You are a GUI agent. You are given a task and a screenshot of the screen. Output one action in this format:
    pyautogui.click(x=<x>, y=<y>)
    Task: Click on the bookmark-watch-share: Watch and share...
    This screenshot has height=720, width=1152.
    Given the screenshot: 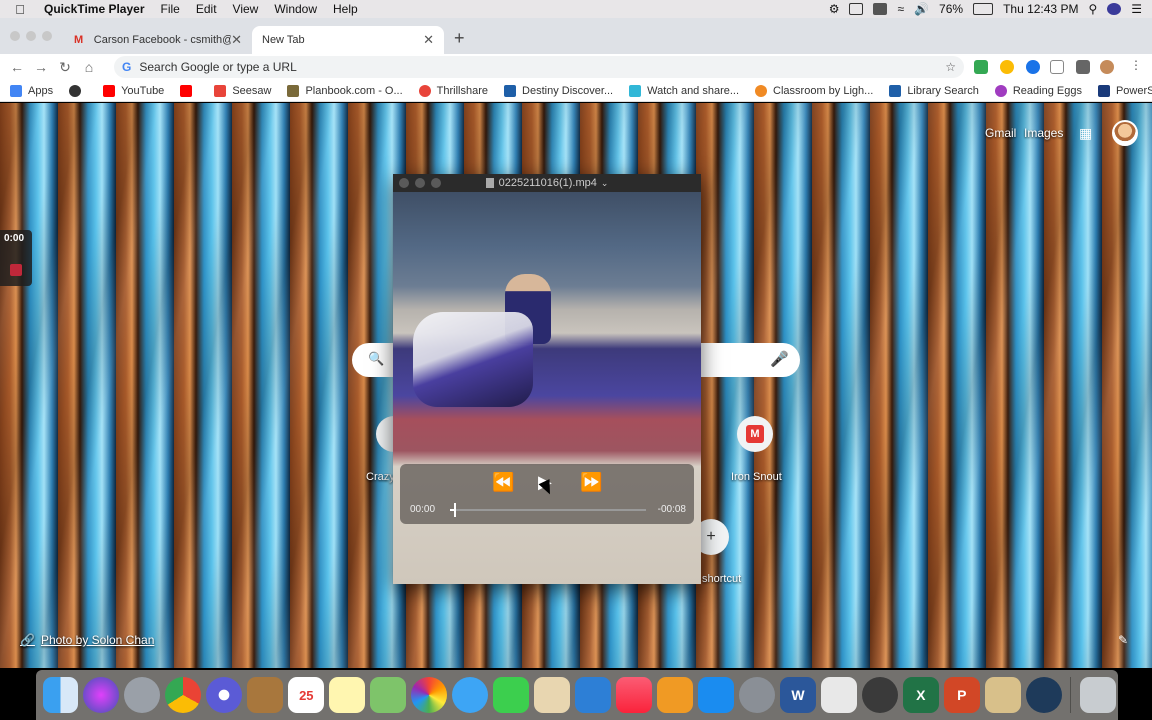 What is the action you would take?
    pyautogui.click(x=684, y=90)
    